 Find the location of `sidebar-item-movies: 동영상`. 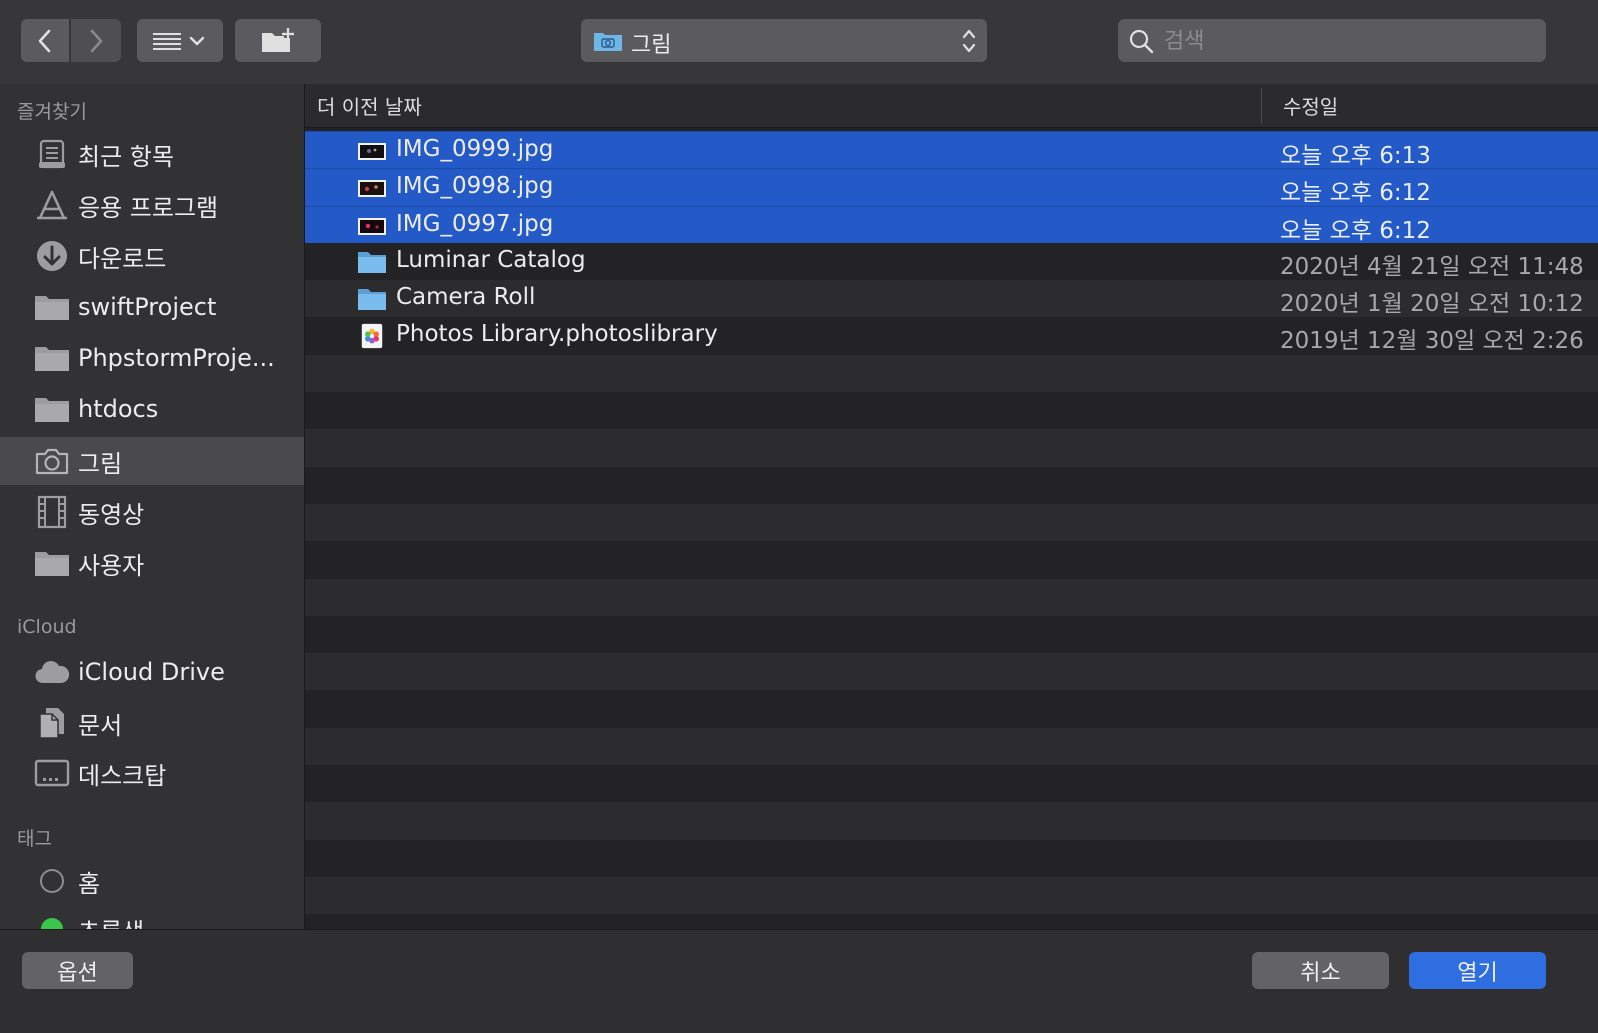

sidebar-item-movies: 동영상 is located at coordinates (152, 512).